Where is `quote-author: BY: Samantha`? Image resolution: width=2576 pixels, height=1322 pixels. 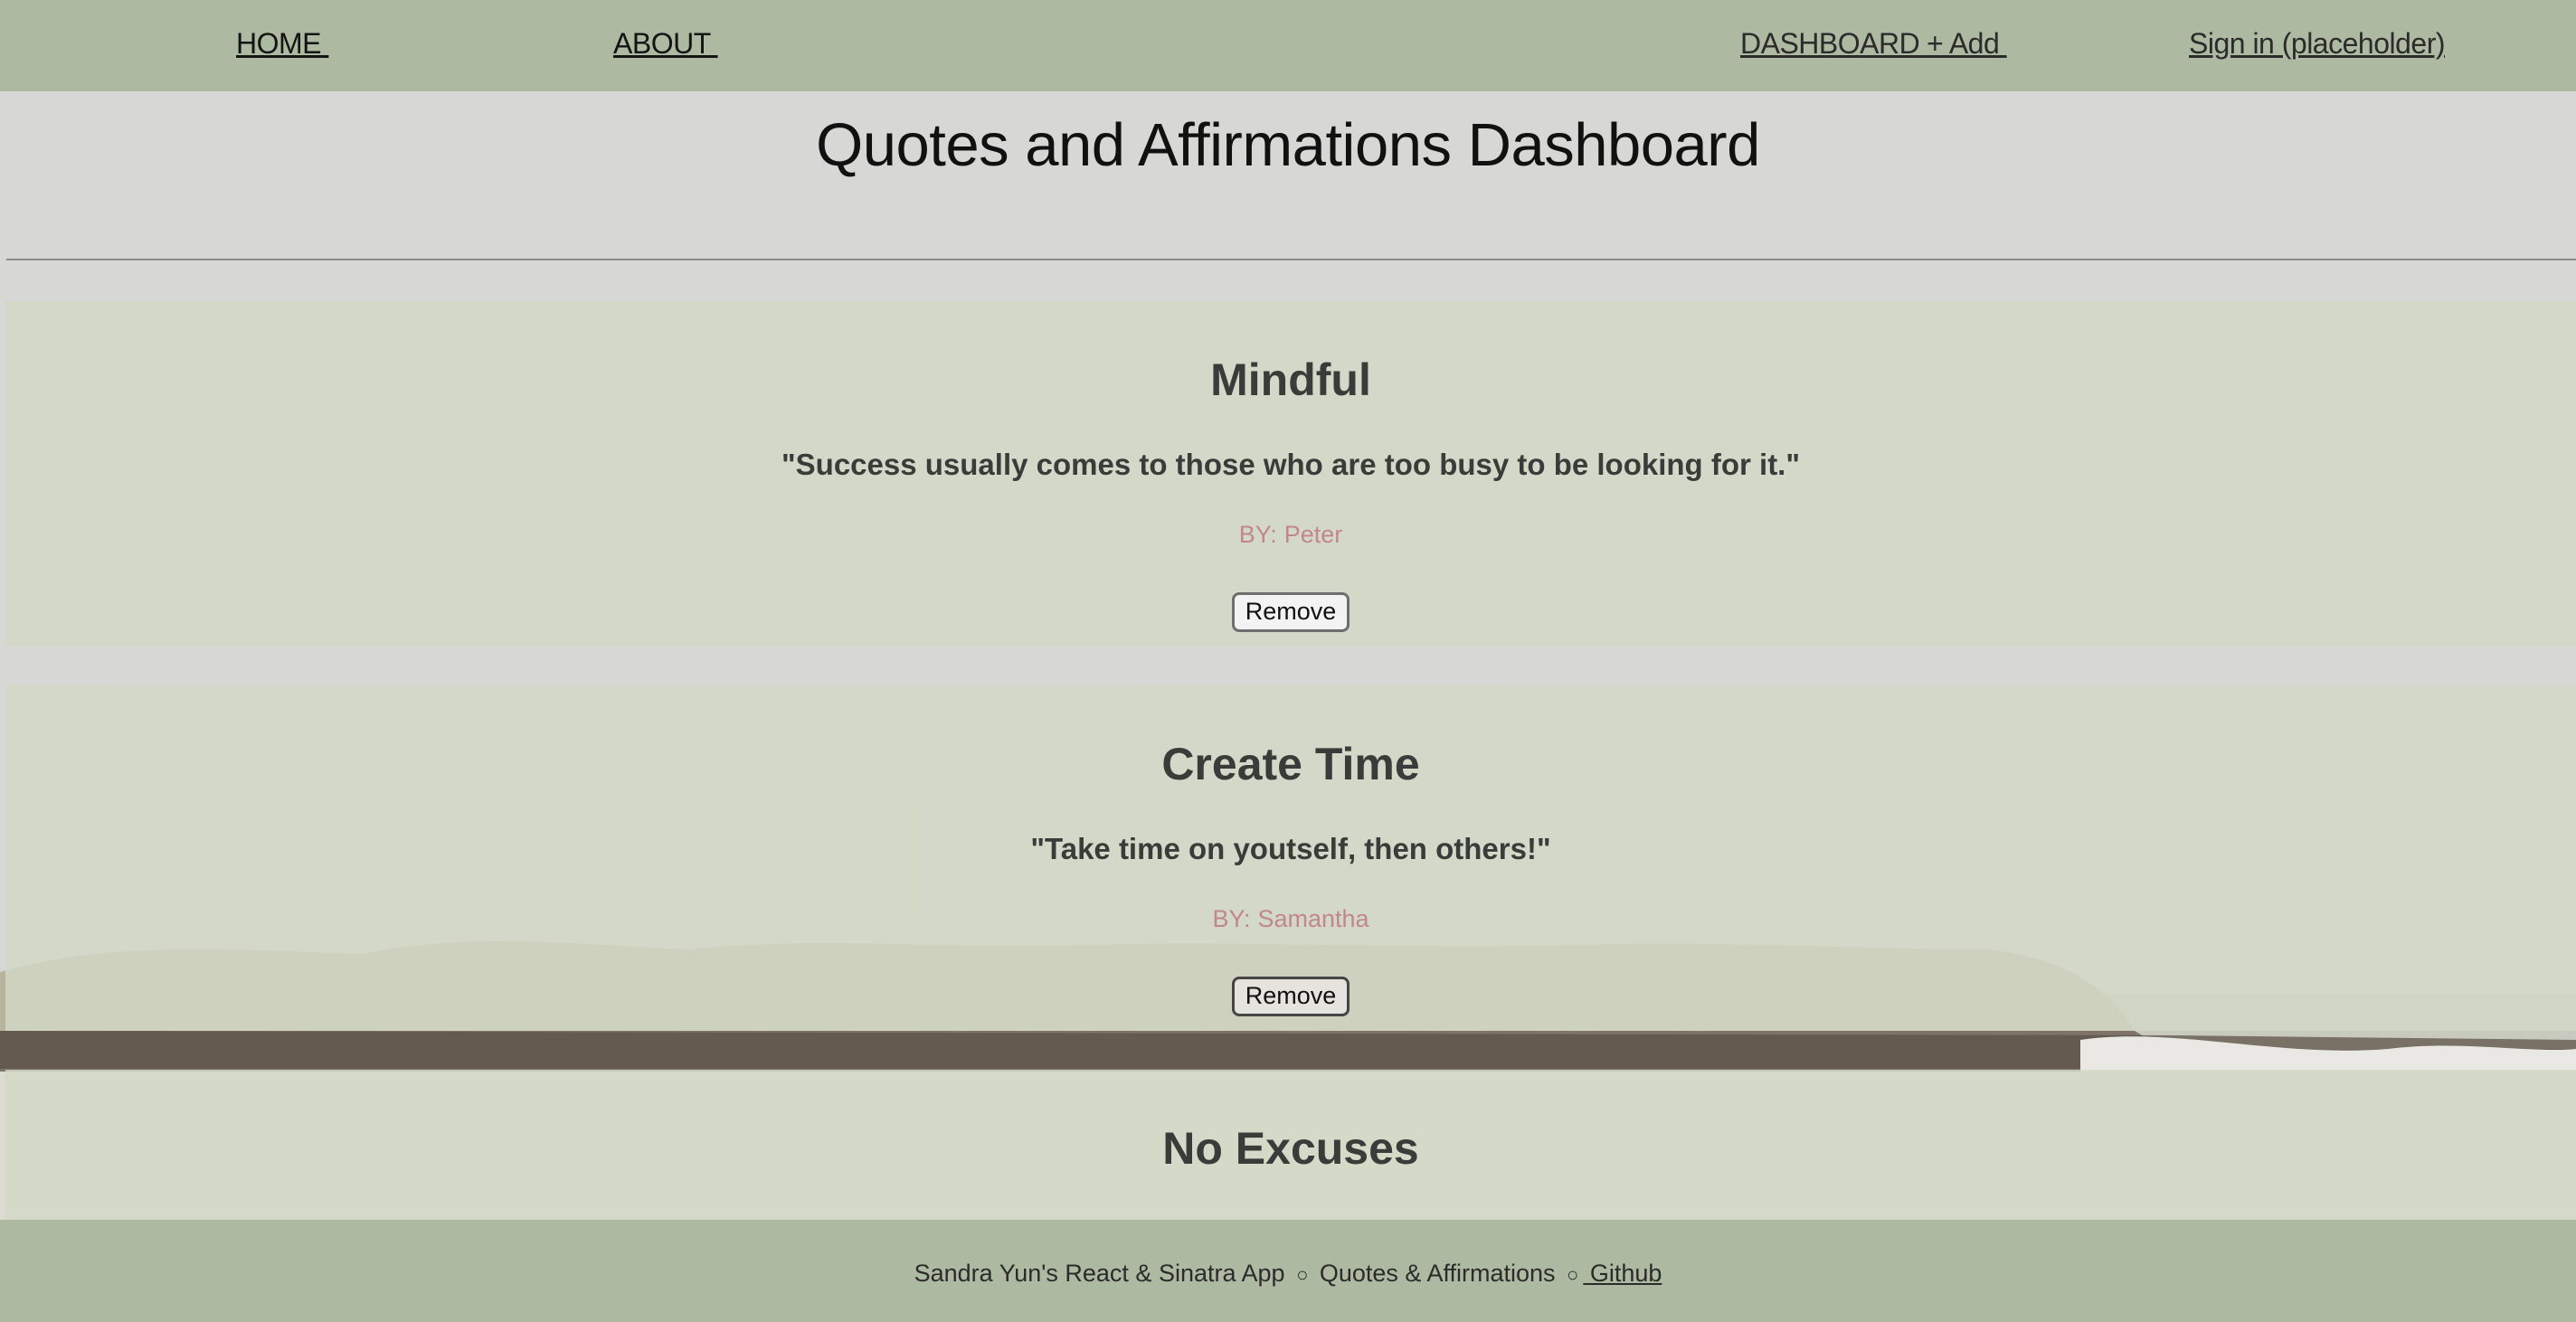 quote-author: BY: Samantha is located at coordinates (1291, 919).